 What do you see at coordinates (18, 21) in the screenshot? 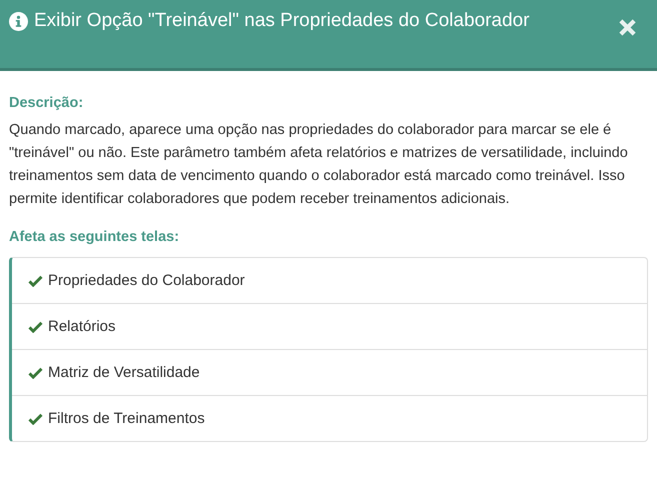
I see `info-icon` at bounding box center [18, 21].